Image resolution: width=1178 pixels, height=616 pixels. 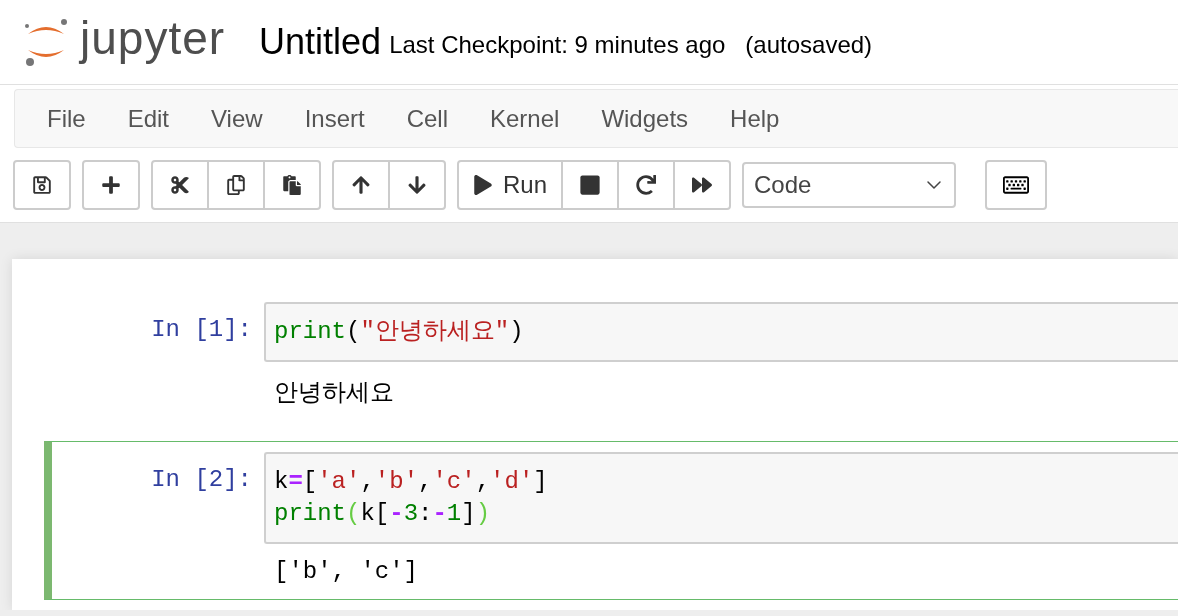 I want to click on menu-item: Kernel, so click(x=532, y=118).